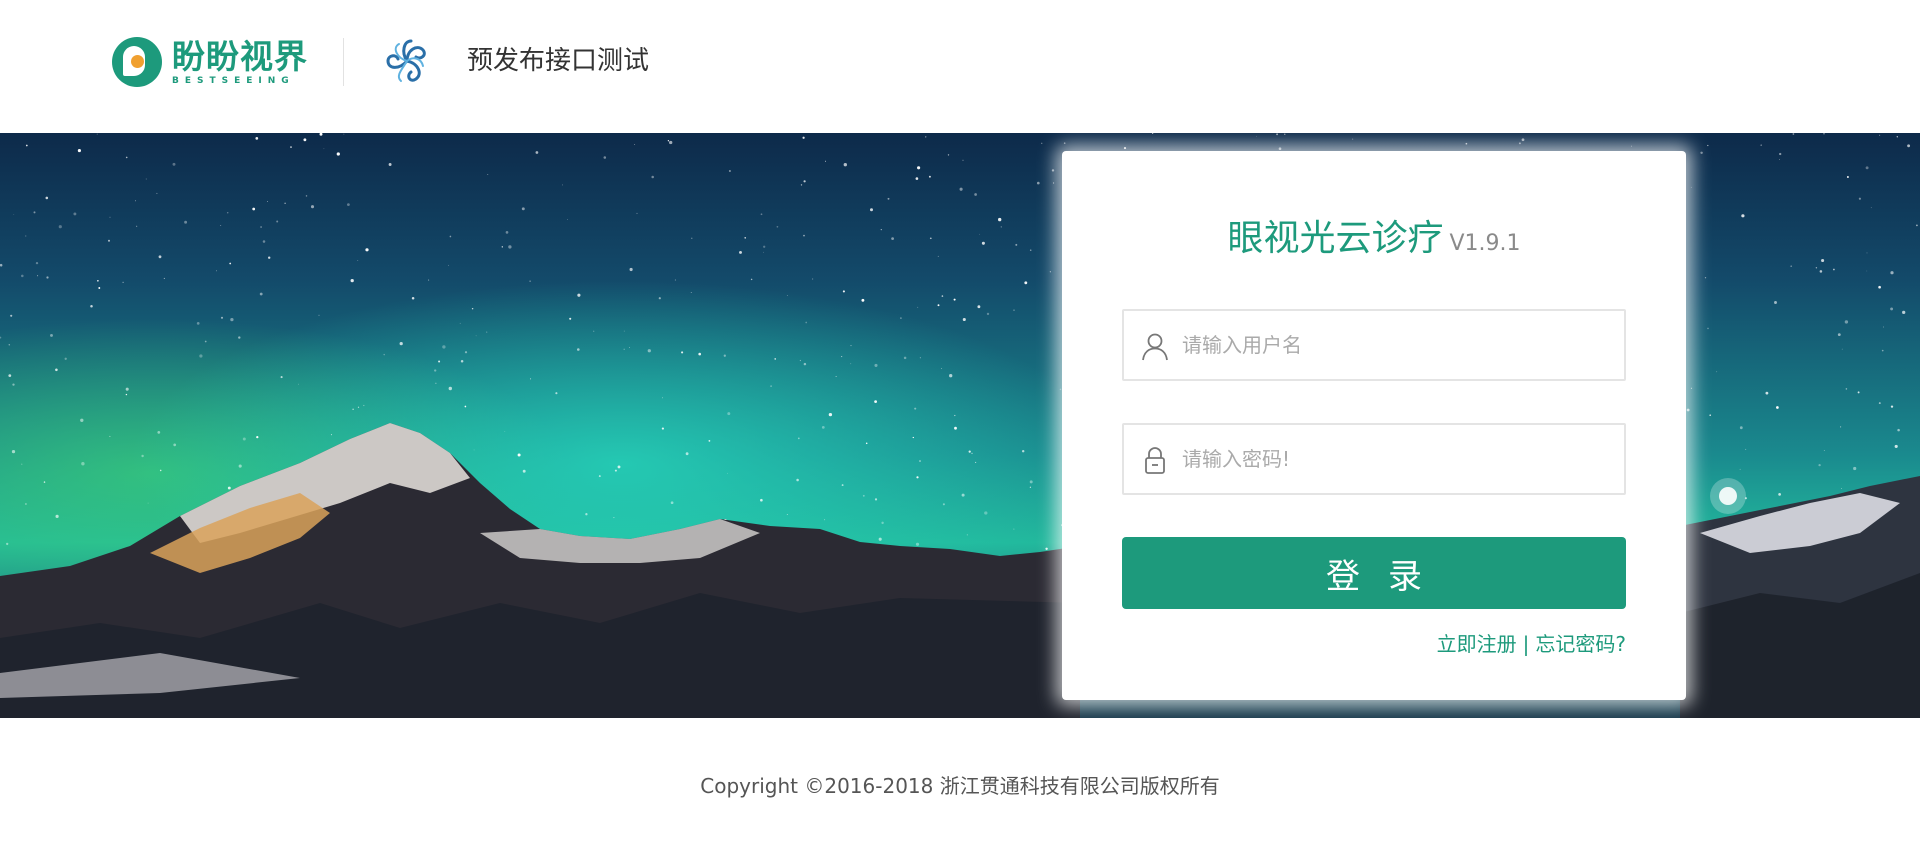 The width and height of the screenshot is (1920, 851). I want to click on login-button: 登录, so click(1374, 573).